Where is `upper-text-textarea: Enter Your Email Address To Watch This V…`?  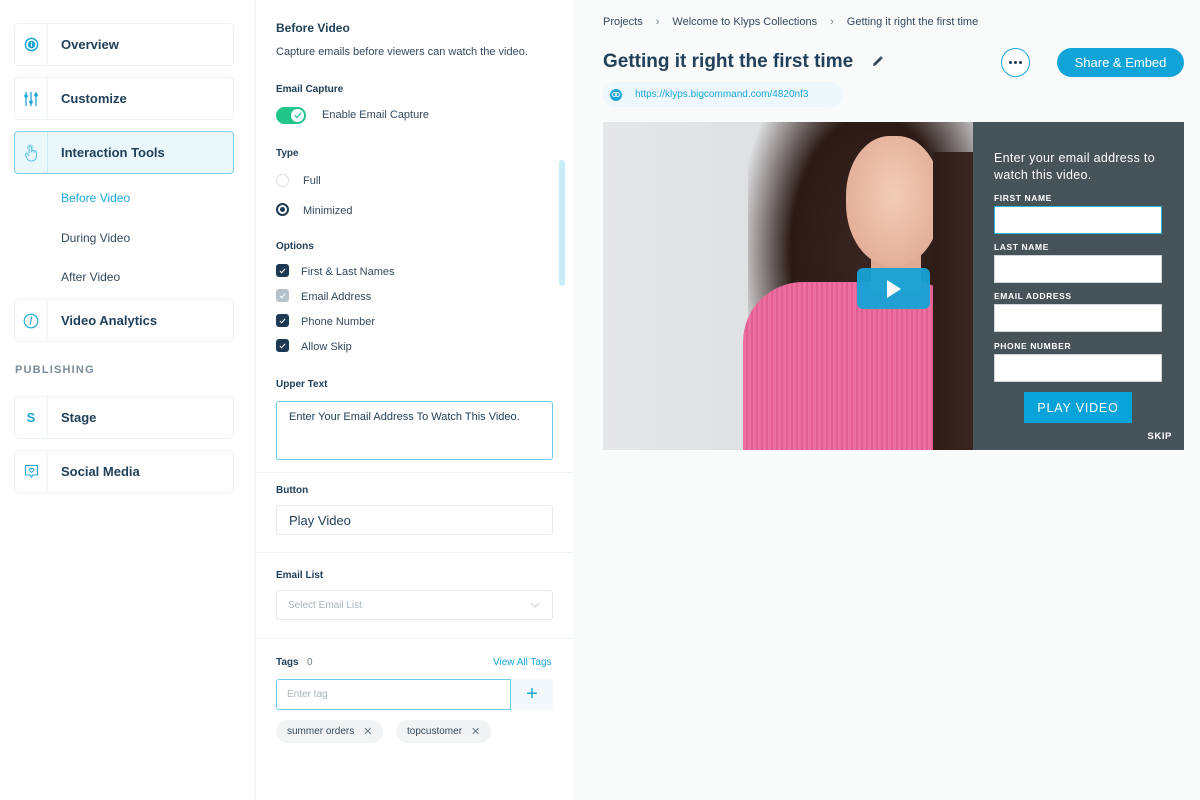 upper-text-textarea: Enter Your Email Address To Watch This V… is located at coordinates (414, 430).